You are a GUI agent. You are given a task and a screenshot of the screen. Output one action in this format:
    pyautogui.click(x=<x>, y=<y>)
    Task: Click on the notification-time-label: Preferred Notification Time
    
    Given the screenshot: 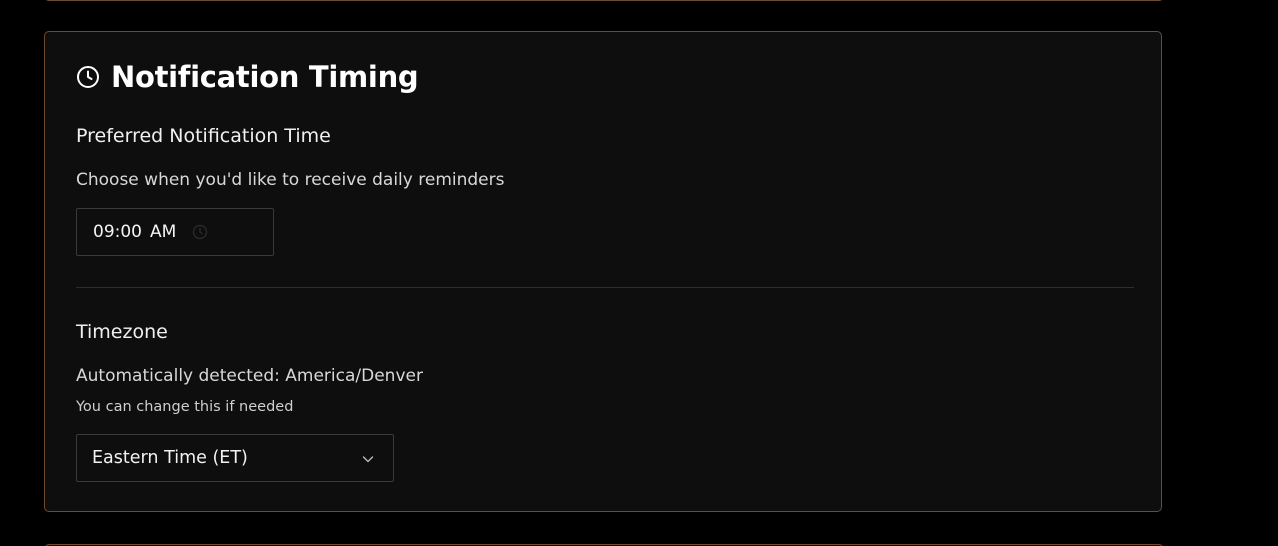 What is the action you would take?
    pyautogui.click(x=203, y=136)
    